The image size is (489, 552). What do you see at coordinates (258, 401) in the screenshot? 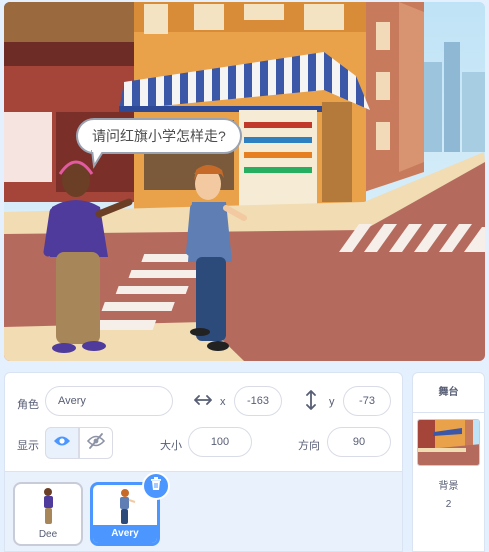
I see `x-position-input: -163` at bounding box center [258, 401].